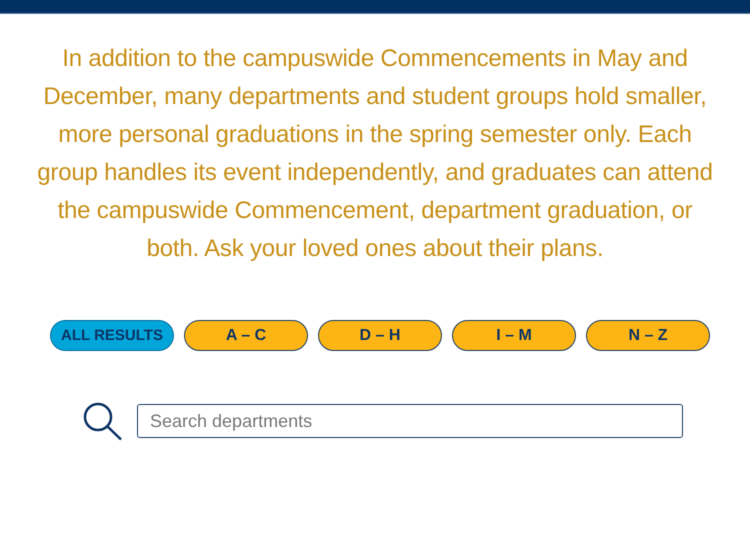  I want to click on search-field: Search departments, so click(410, 421).